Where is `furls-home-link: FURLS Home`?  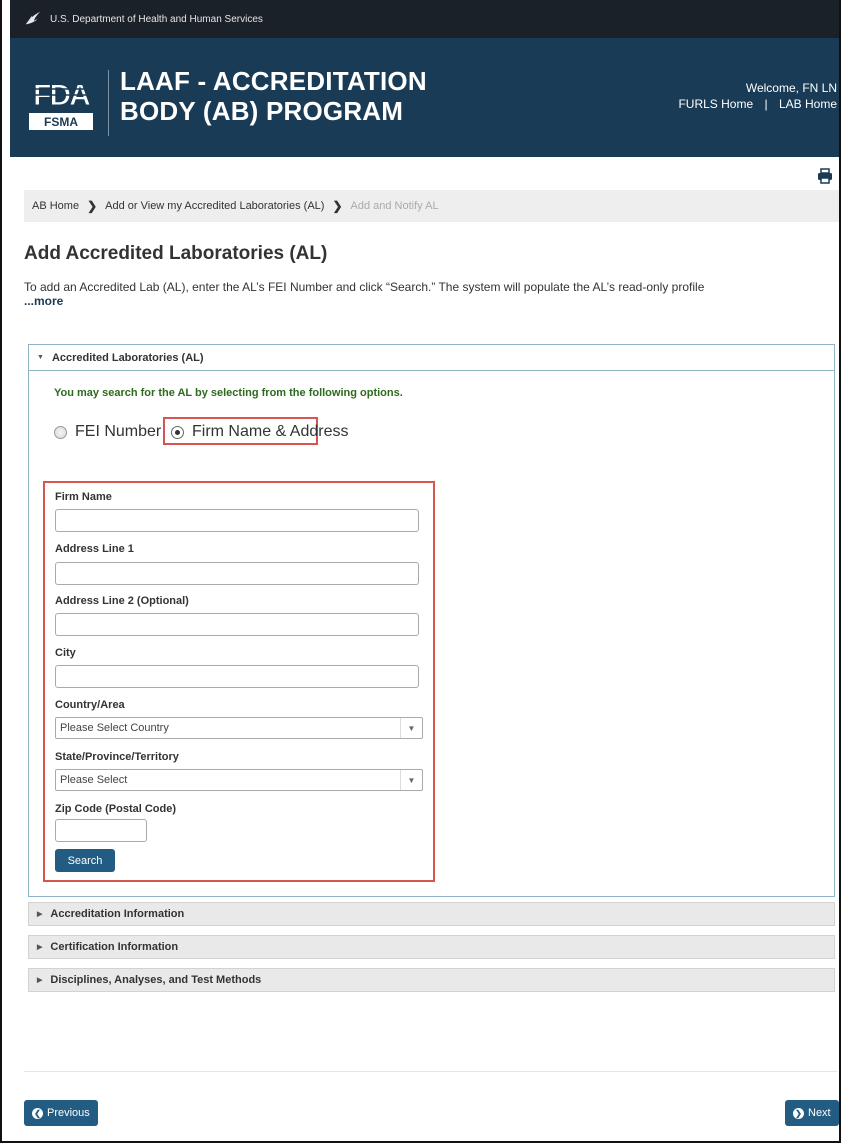 furls-home-link: FURLS Home is located at coordinates (715, 104).